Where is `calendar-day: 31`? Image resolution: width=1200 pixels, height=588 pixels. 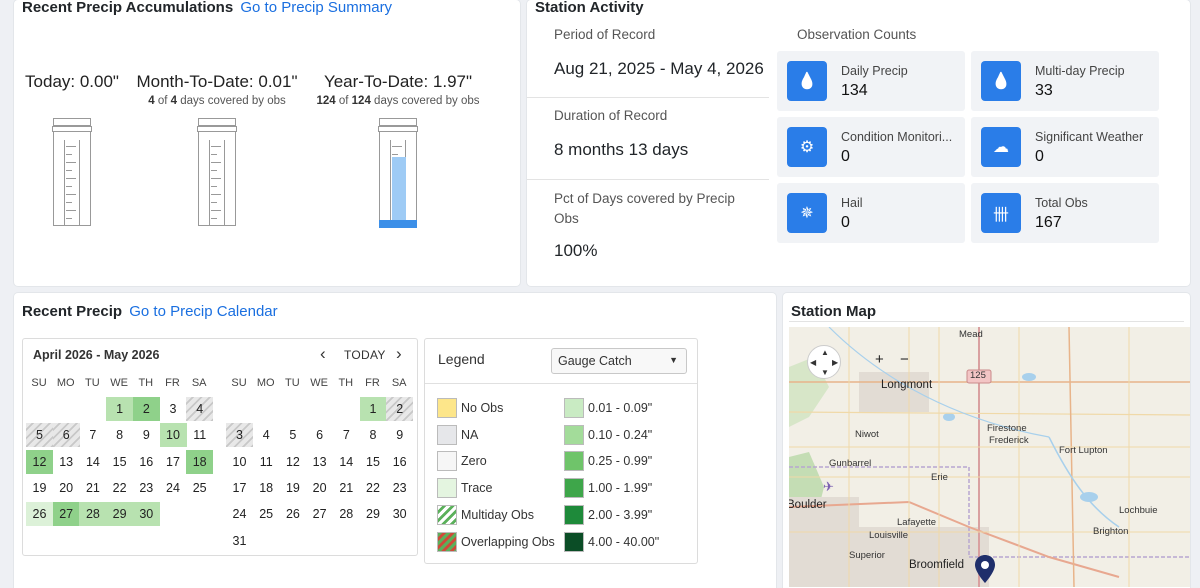
calendar-day: 31 is located at coordinates (239, 541).